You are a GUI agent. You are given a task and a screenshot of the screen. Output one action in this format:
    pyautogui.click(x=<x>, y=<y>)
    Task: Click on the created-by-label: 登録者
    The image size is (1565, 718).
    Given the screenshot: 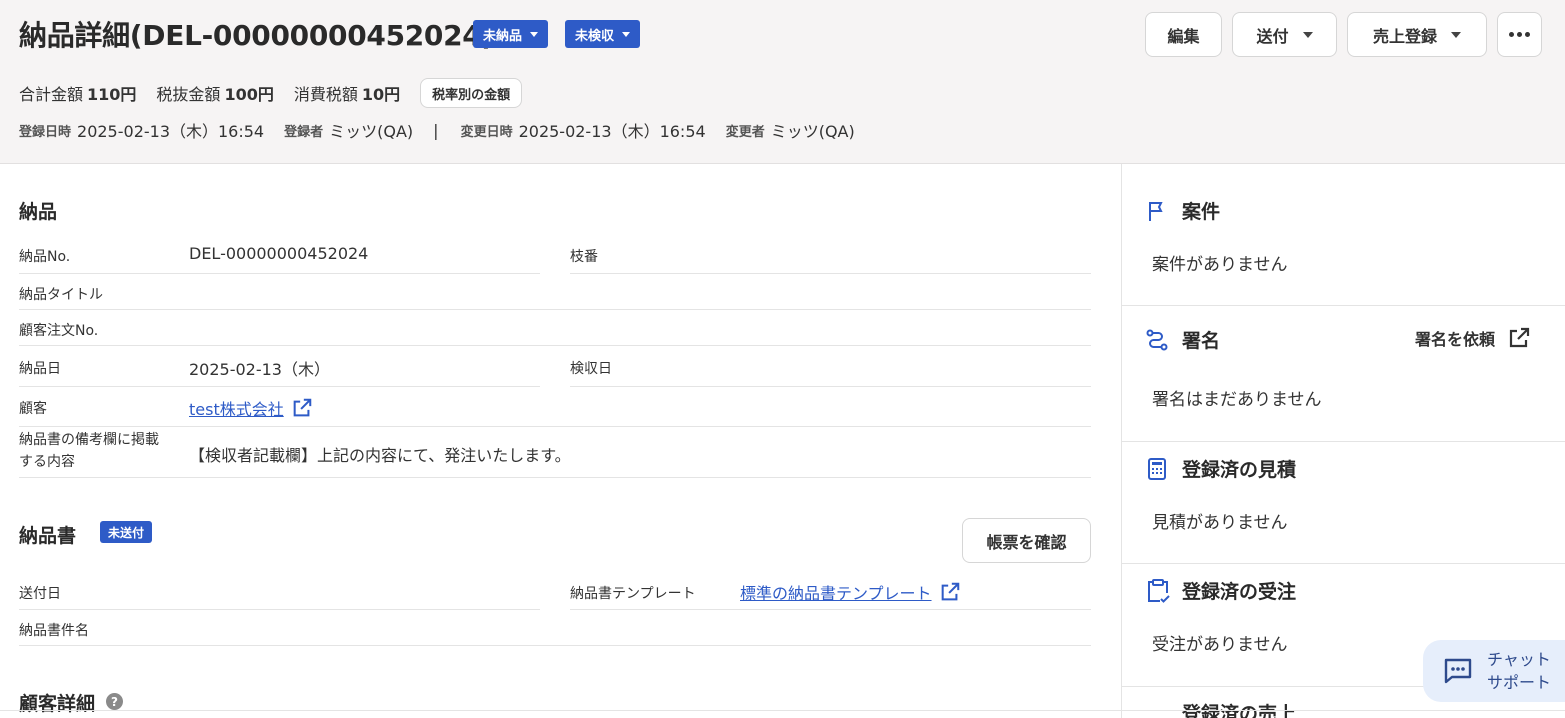 What is the action you would take?
    pyautogui.click(x=304, y=132)
    